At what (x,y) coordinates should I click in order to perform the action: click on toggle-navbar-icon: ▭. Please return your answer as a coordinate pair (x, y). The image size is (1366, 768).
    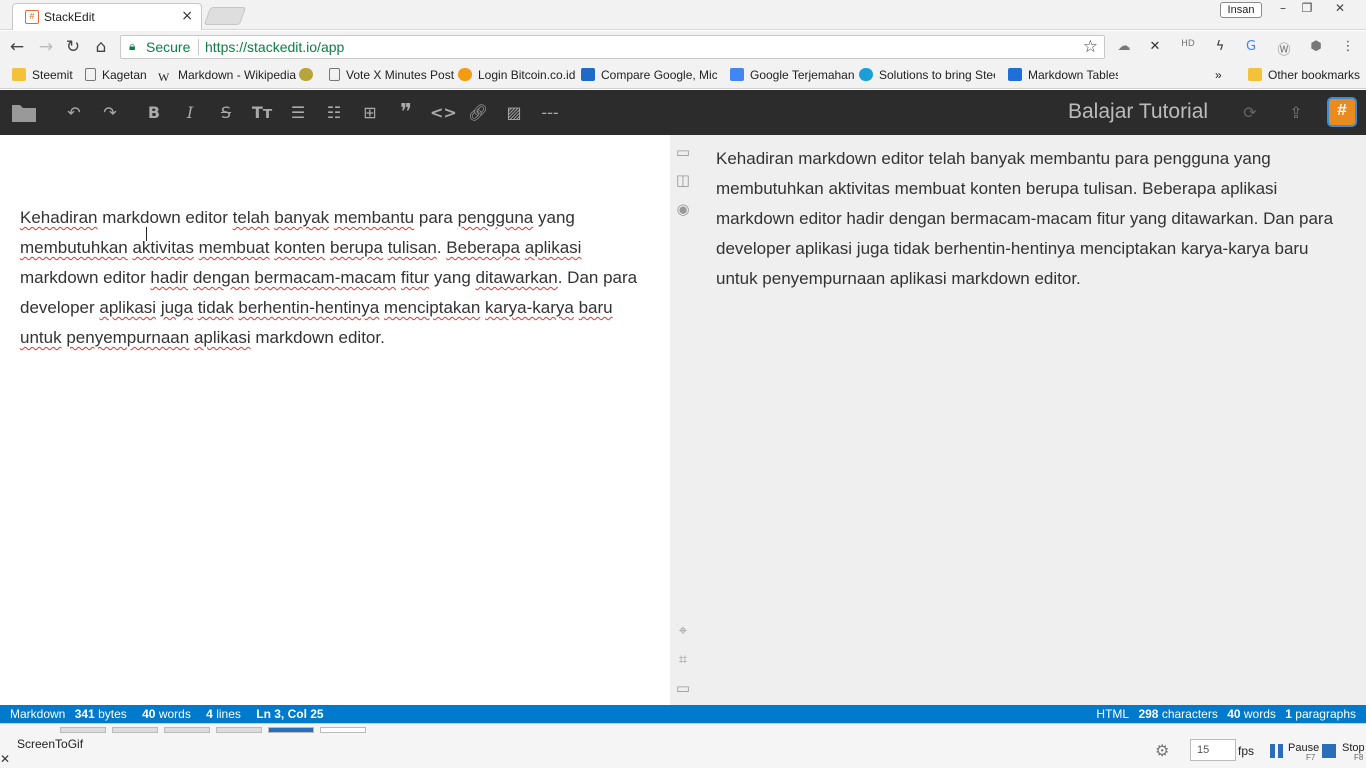
    Looking at the image, I should click on (683, 152).